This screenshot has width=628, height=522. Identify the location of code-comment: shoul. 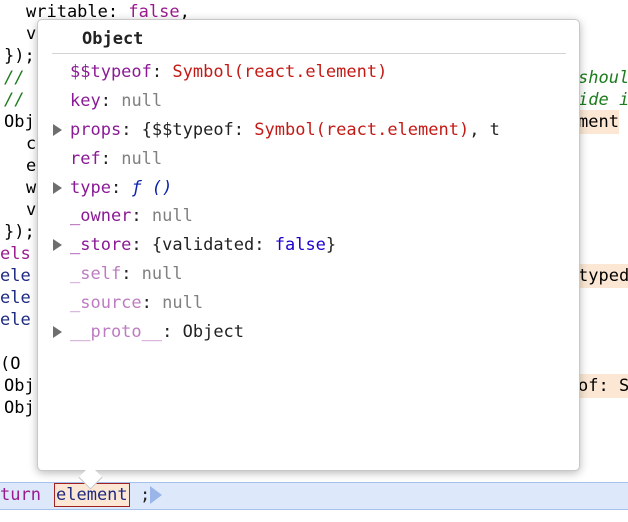
(603, 78).